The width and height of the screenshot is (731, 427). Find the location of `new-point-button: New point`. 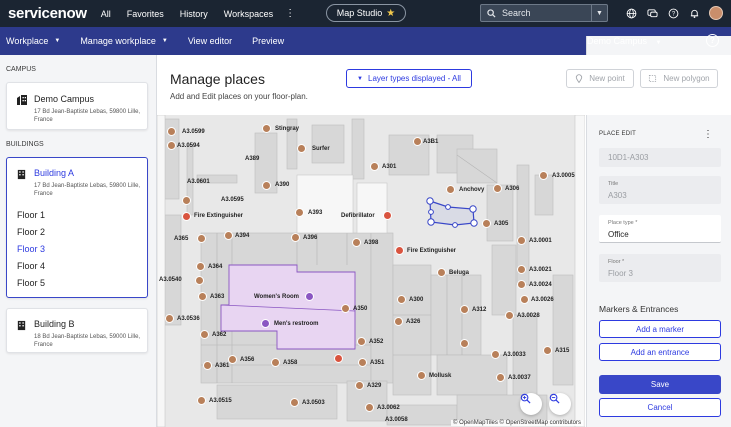

new-point-button: New point is located at coordinates (600, 78).